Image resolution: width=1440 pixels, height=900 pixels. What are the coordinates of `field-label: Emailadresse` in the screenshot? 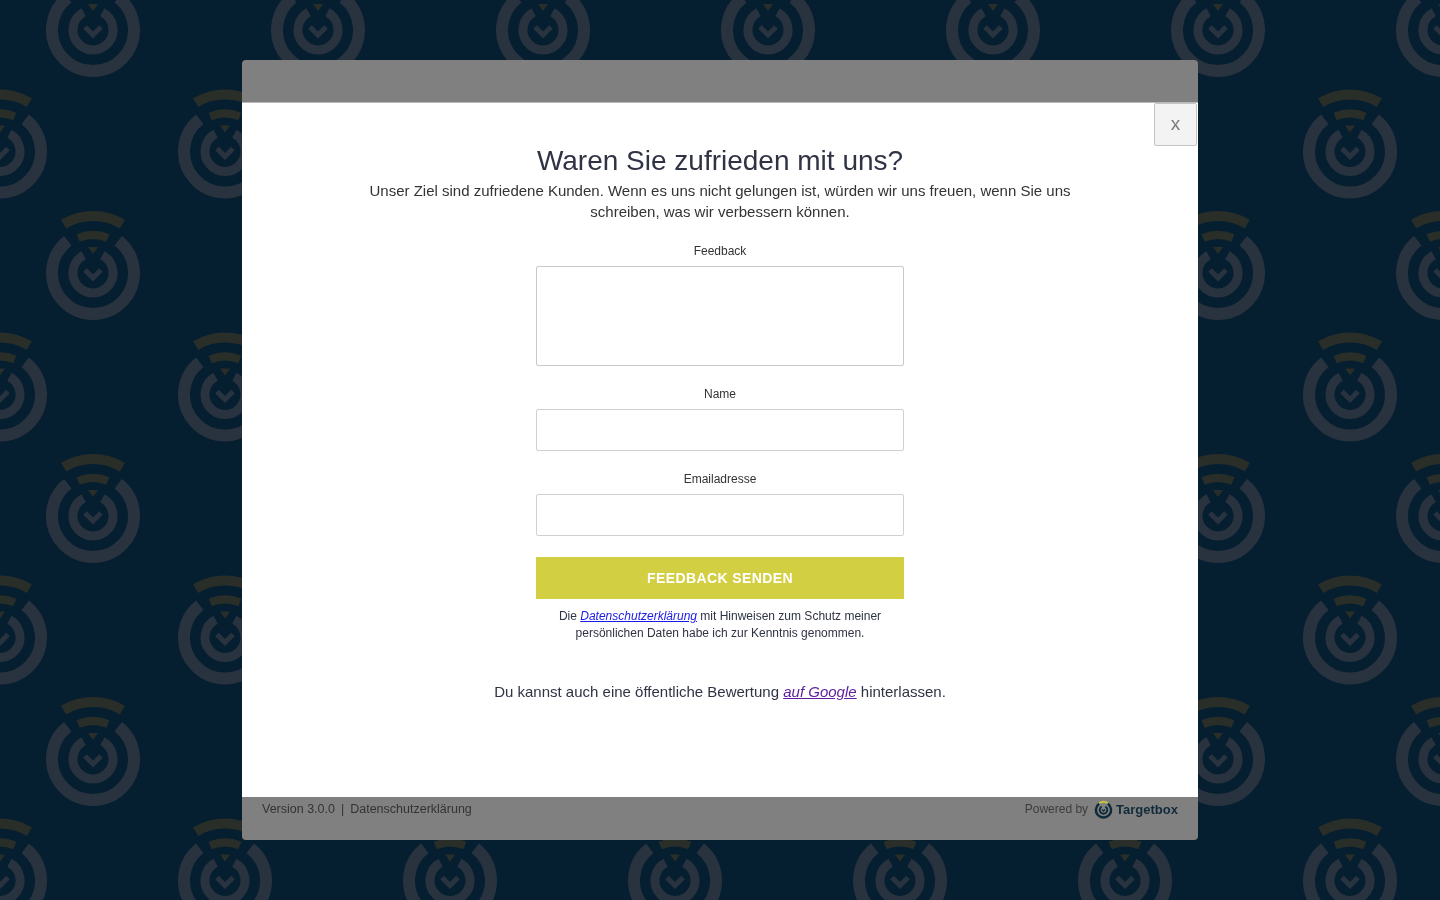 It's located at (720, 479).